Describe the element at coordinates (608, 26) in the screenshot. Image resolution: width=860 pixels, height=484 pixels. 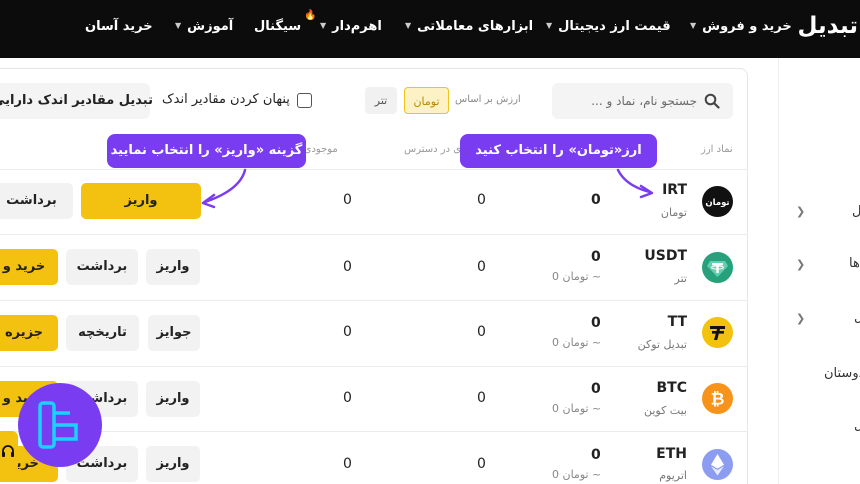
I see `nav-crypto-price: قیمت ارز دیجیتال▼` at that location.